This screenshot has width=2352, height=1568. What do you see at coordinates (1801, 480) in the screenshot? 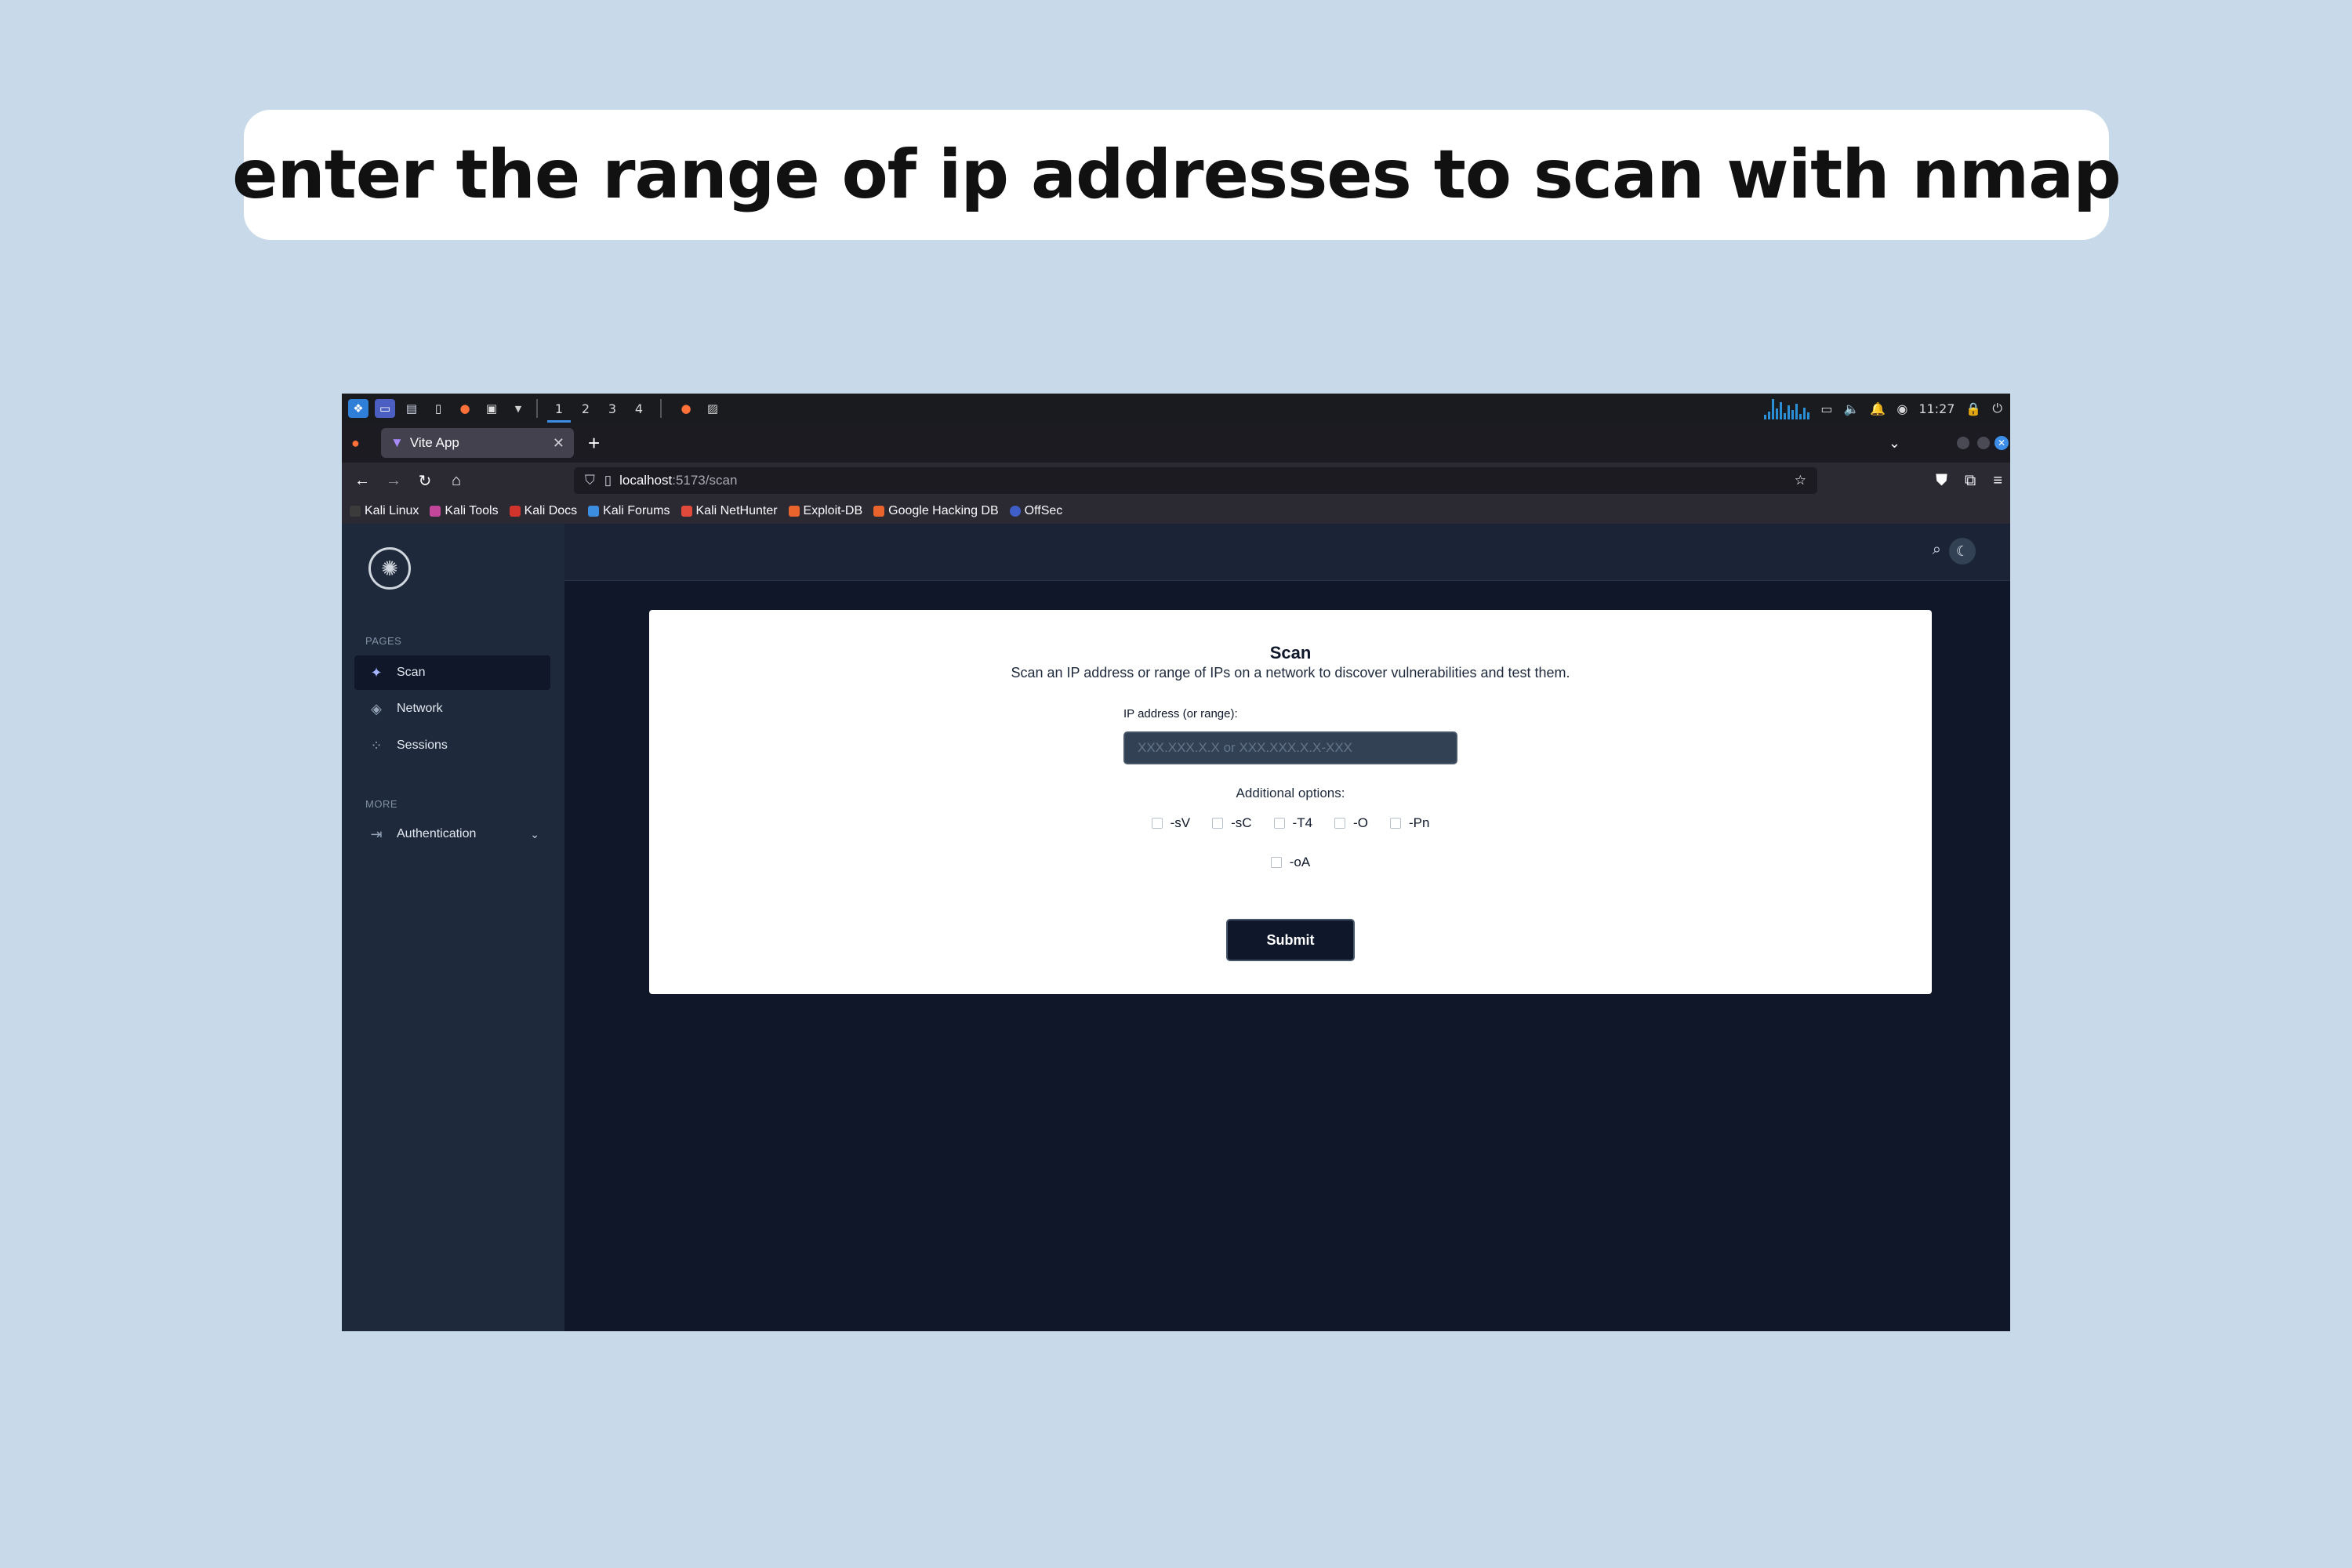
I see `bookmark-star-icon: ☆` at bounding box center [1801, 480].